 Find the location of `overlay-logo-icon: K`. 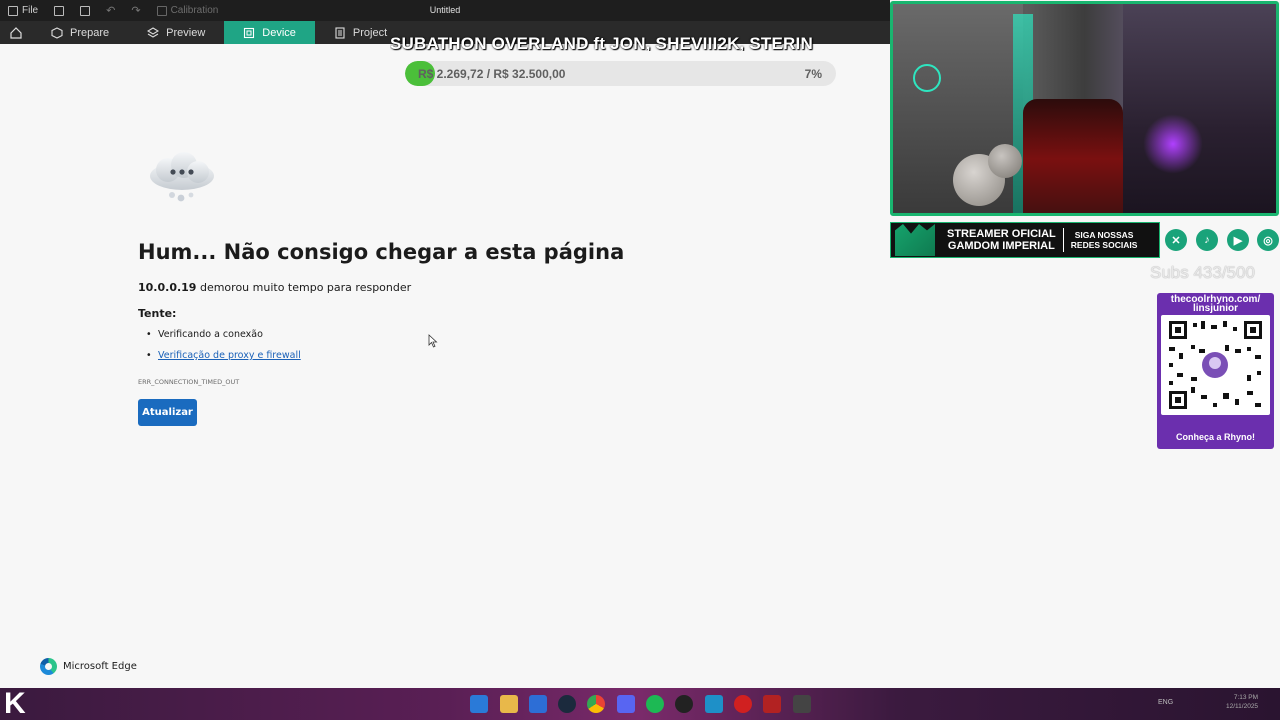

overlay-logo-icon: K is located at coordinates (15, 704).